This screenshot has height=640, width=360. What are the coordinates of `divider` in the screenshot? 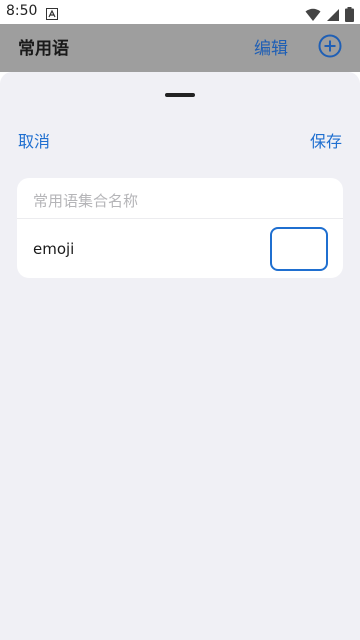 It's located at (180, 218).